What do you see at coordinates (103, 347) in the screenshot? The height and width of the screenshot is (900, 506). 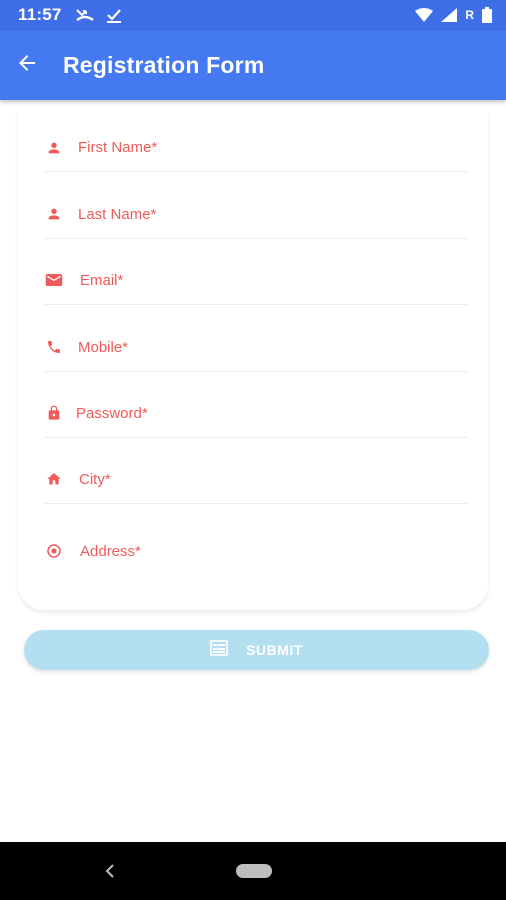 I see `mobile-label: Mobile*` at bounding box center [103, 347].